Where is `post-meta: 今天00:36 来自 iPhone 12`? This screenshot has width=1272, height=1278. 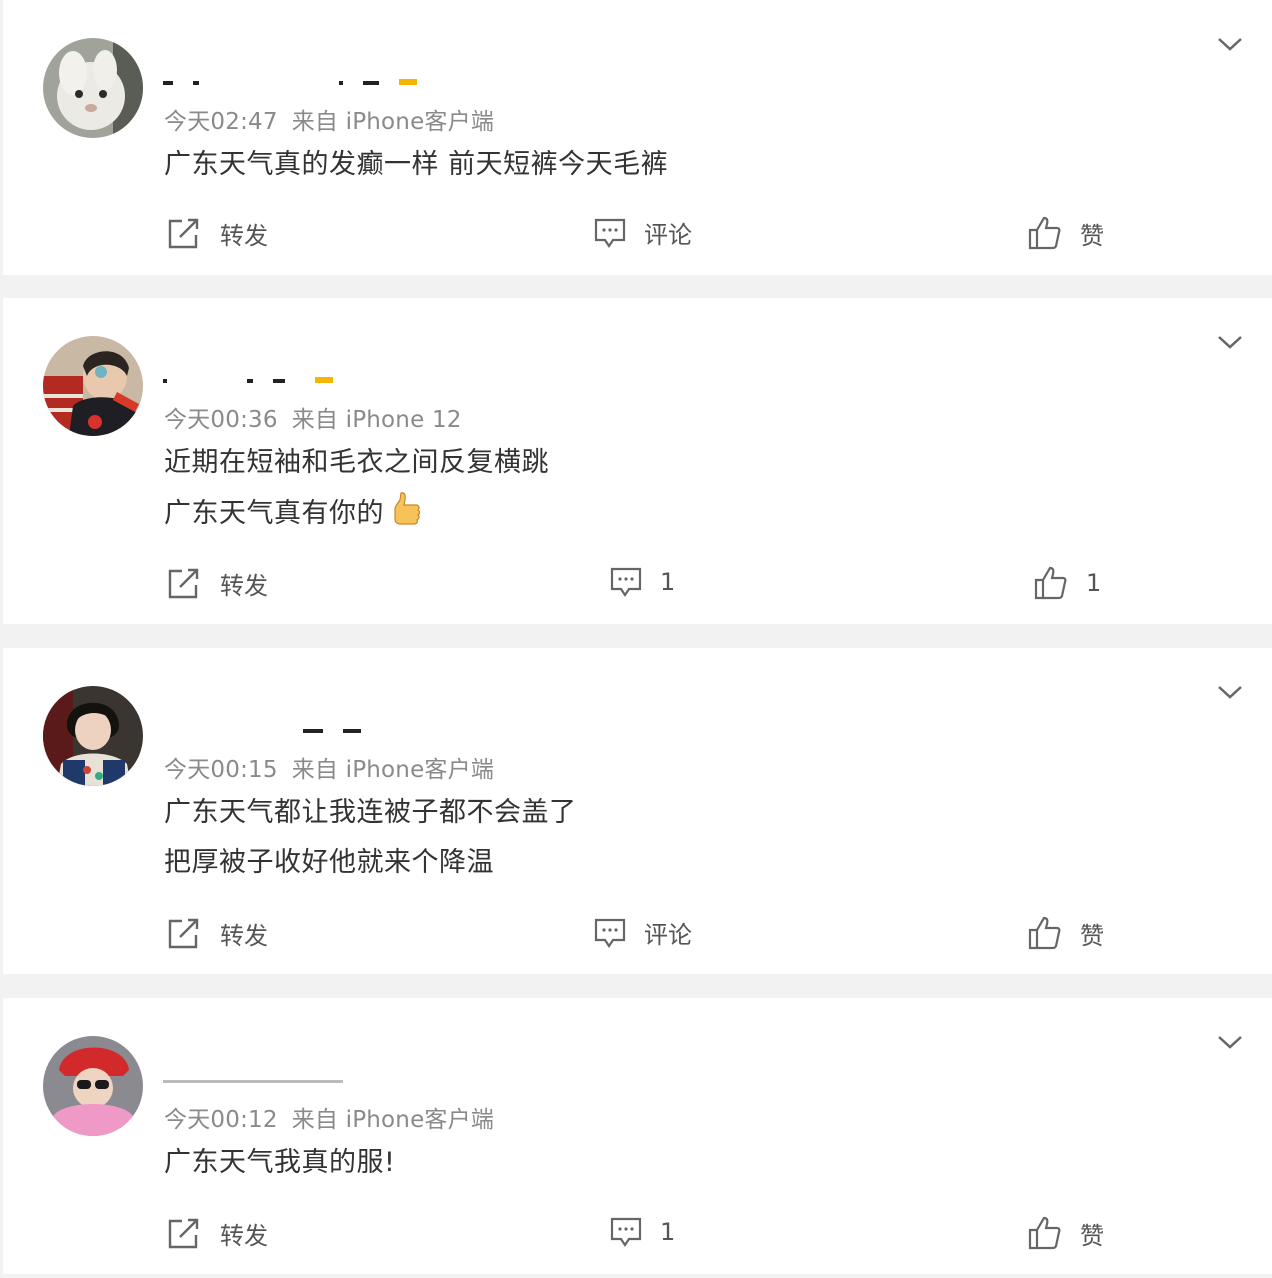 post-meta: 今天00:36 来自 iPhone 12 is located at coordinates (313, 417).